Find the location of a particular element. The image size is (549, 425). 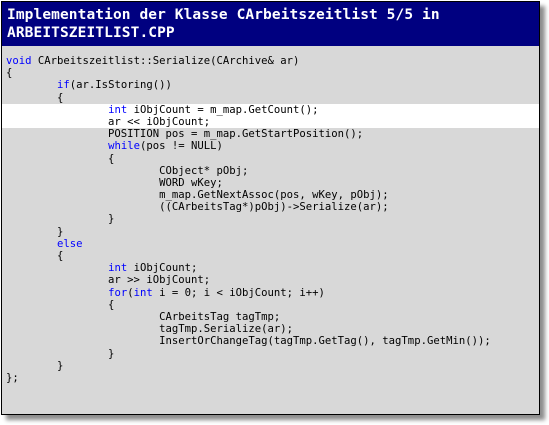

code-line: int iObjCount; is located at coordinates (270, 268).